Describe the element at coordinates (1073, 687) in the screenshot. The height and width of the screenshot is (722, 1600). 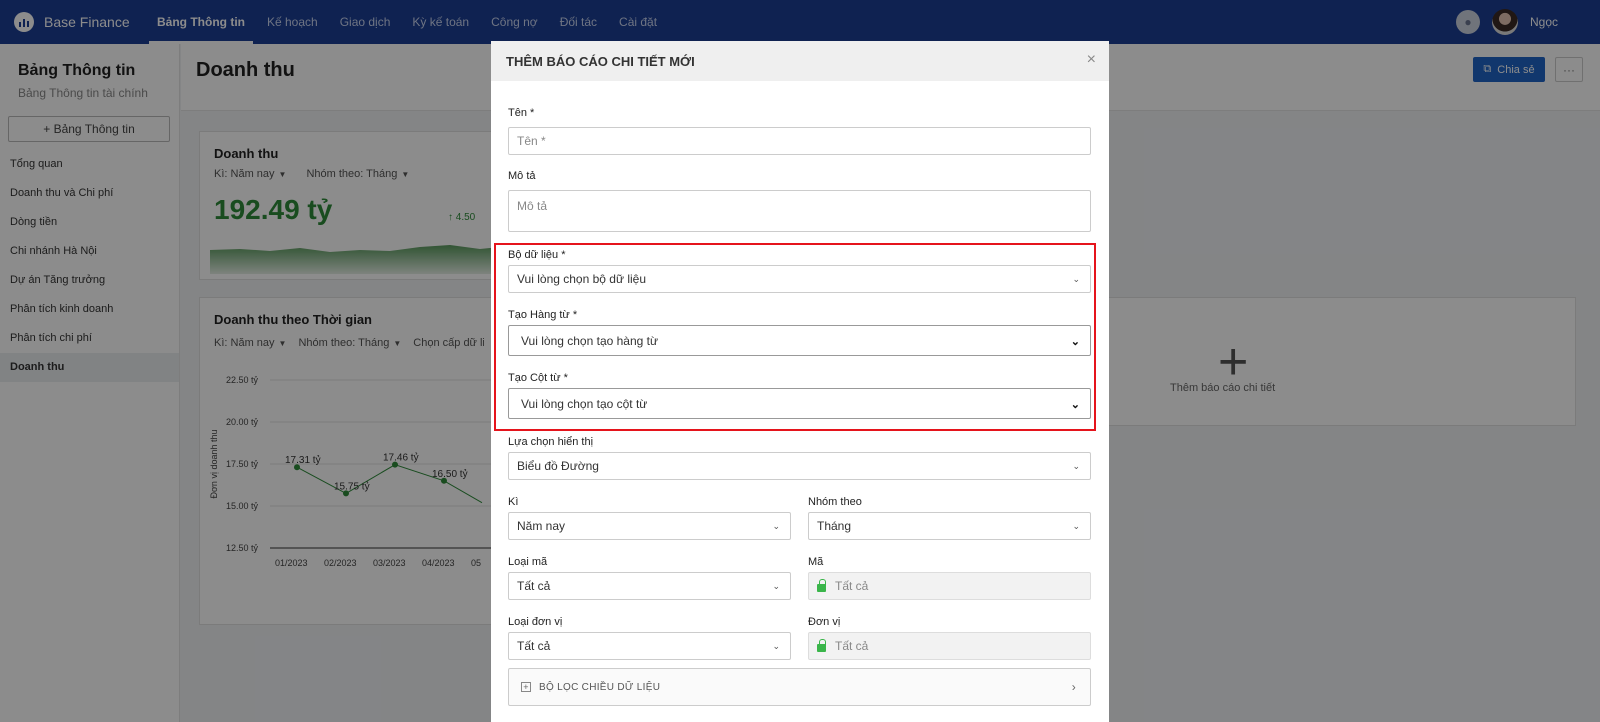
I see `chevron-right-icon: ›` at that location.